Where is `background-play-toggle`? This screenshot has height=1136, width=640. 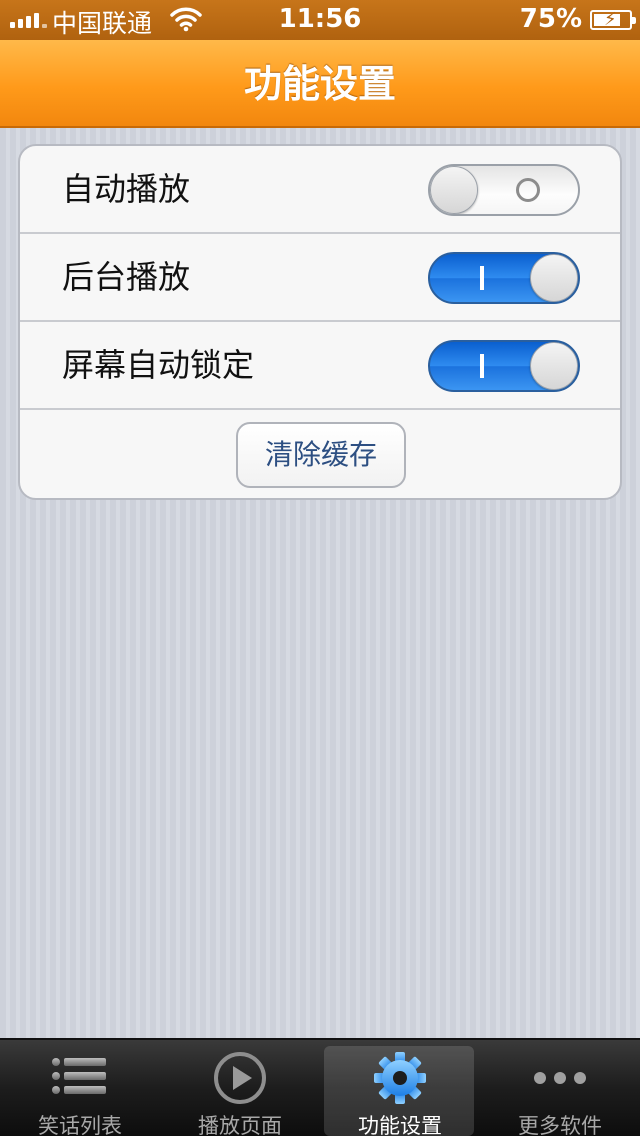 background-play-toggle is located at coordinates (504, 278).